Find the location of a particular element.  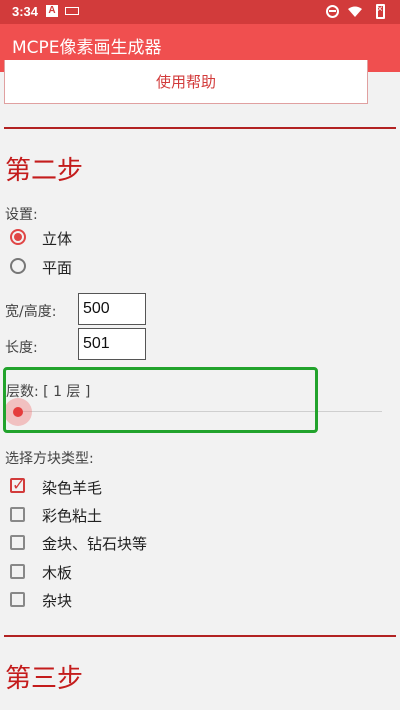

checkbox-gold-diamond is located at coordinates (17, 542).